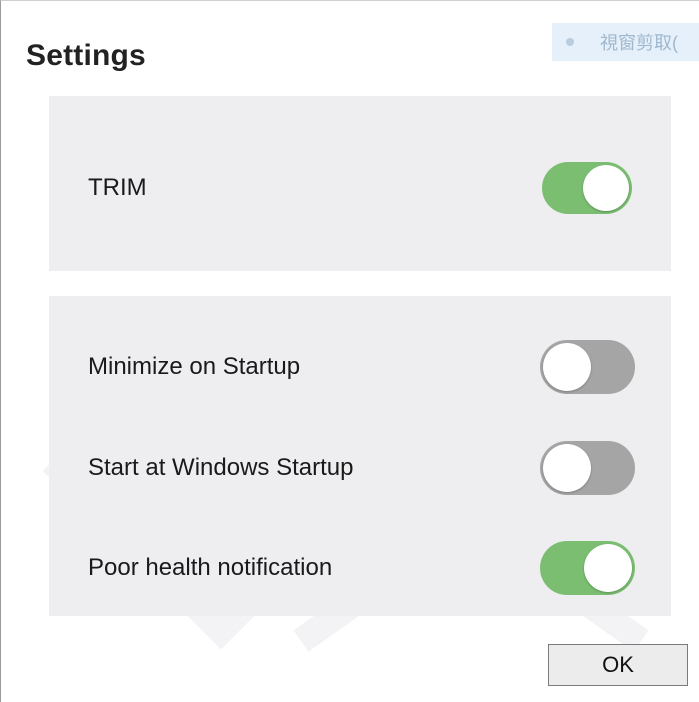 The image size is (699, 702). I want to click on poor-health-notification-toggle, so click(587, 568).